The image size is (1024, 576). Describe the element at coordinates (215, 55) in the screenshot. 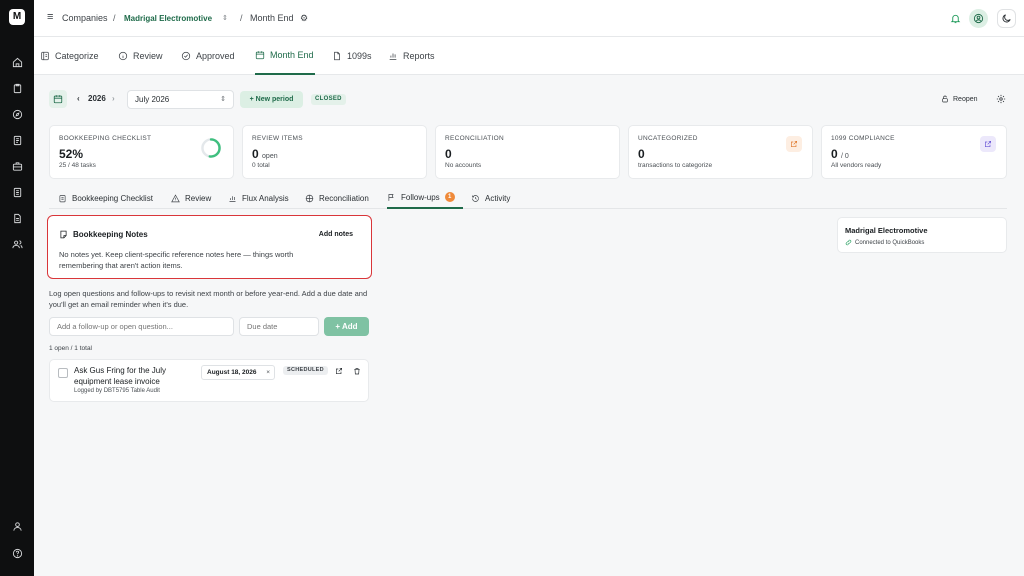

I see `tab-label: Approved` at that location.